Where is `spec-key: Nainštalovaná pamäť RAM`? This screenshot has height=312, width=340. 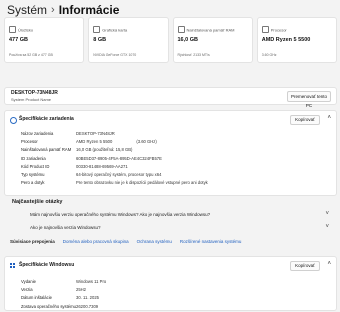 spec-key: Nainštalovaná pamäť RAM is located at coordinates (46, 150).